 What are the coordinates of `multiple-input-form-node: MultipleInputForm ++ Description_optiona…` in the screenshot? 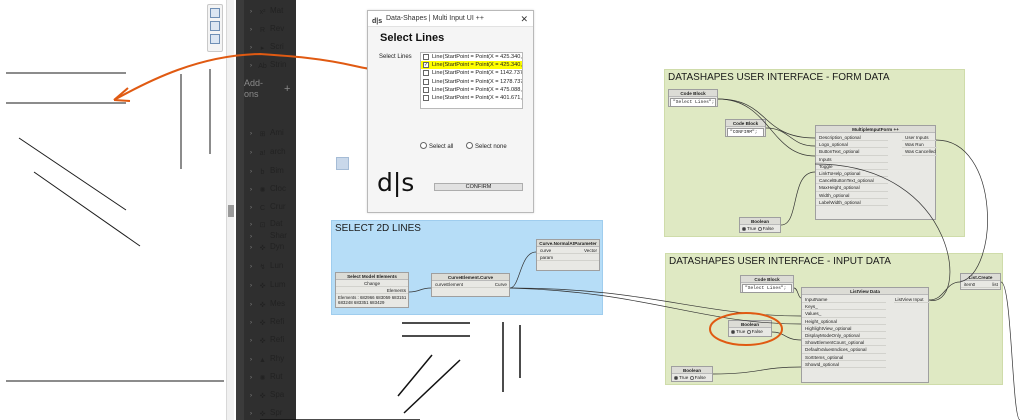 It's located at (876, 172).